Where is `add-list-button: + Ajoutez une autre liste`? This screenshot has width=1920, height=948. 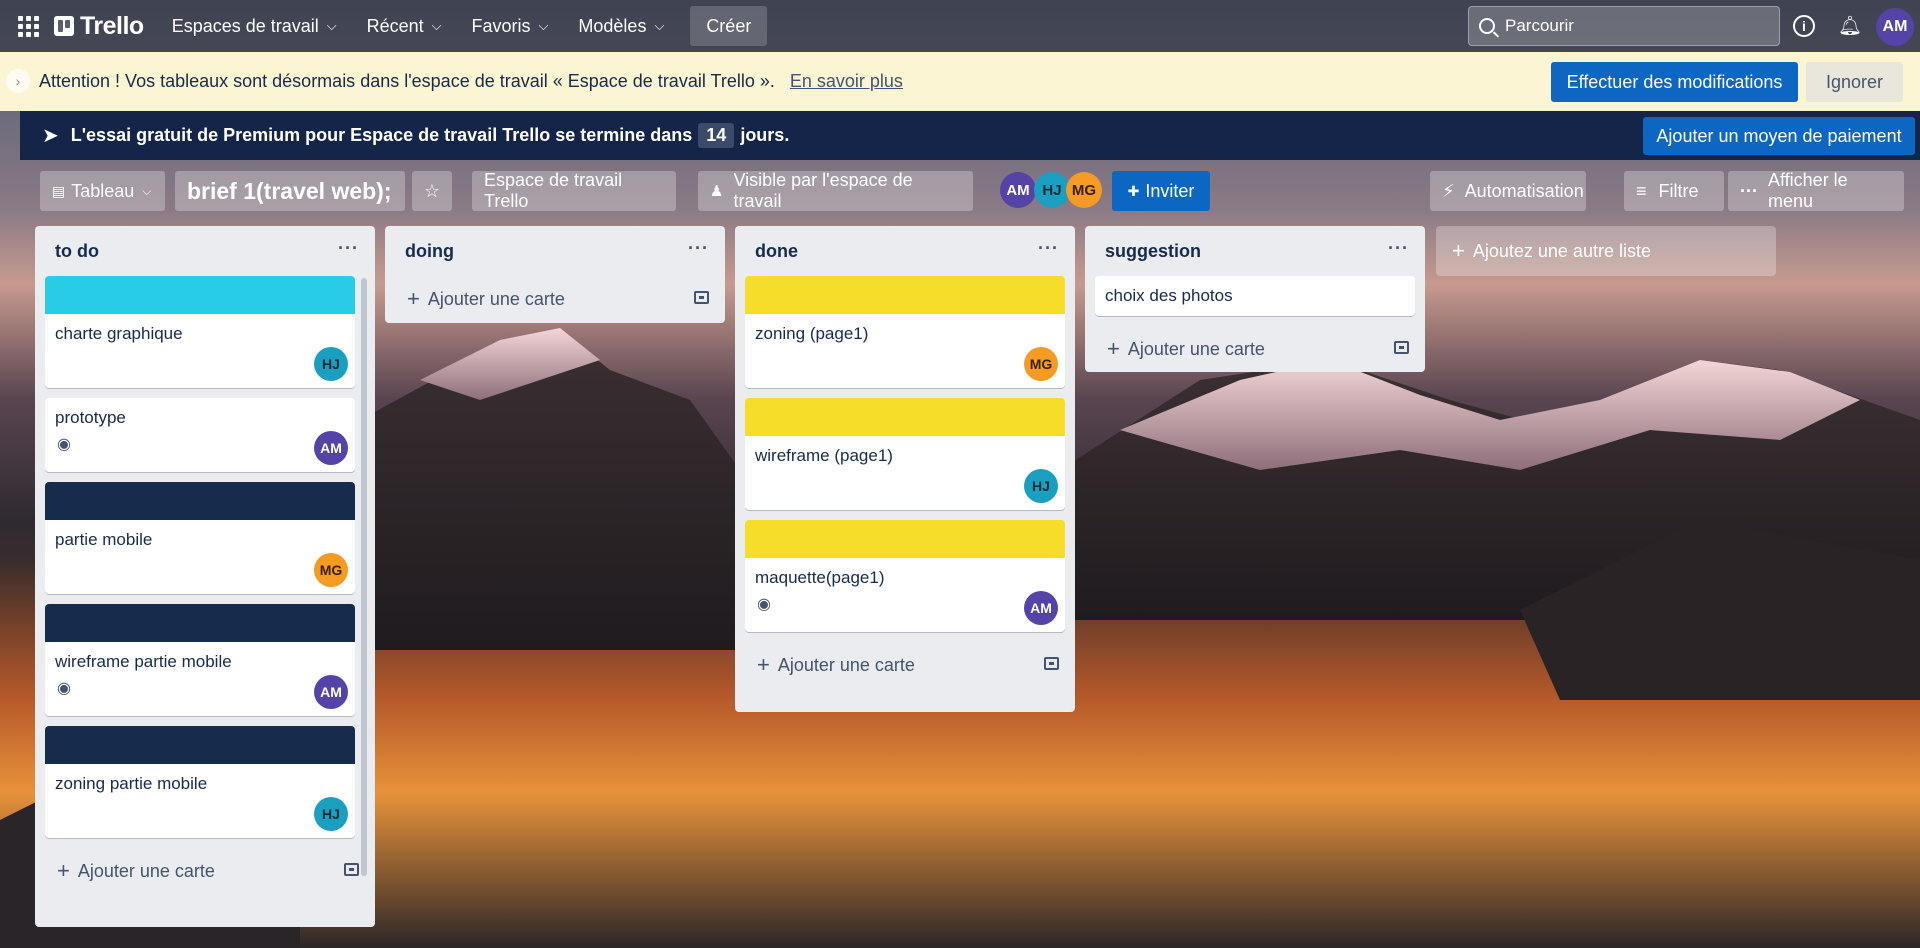
add-list-button: + Ajoutez une autre liste is located at coordinates (1606, 251).